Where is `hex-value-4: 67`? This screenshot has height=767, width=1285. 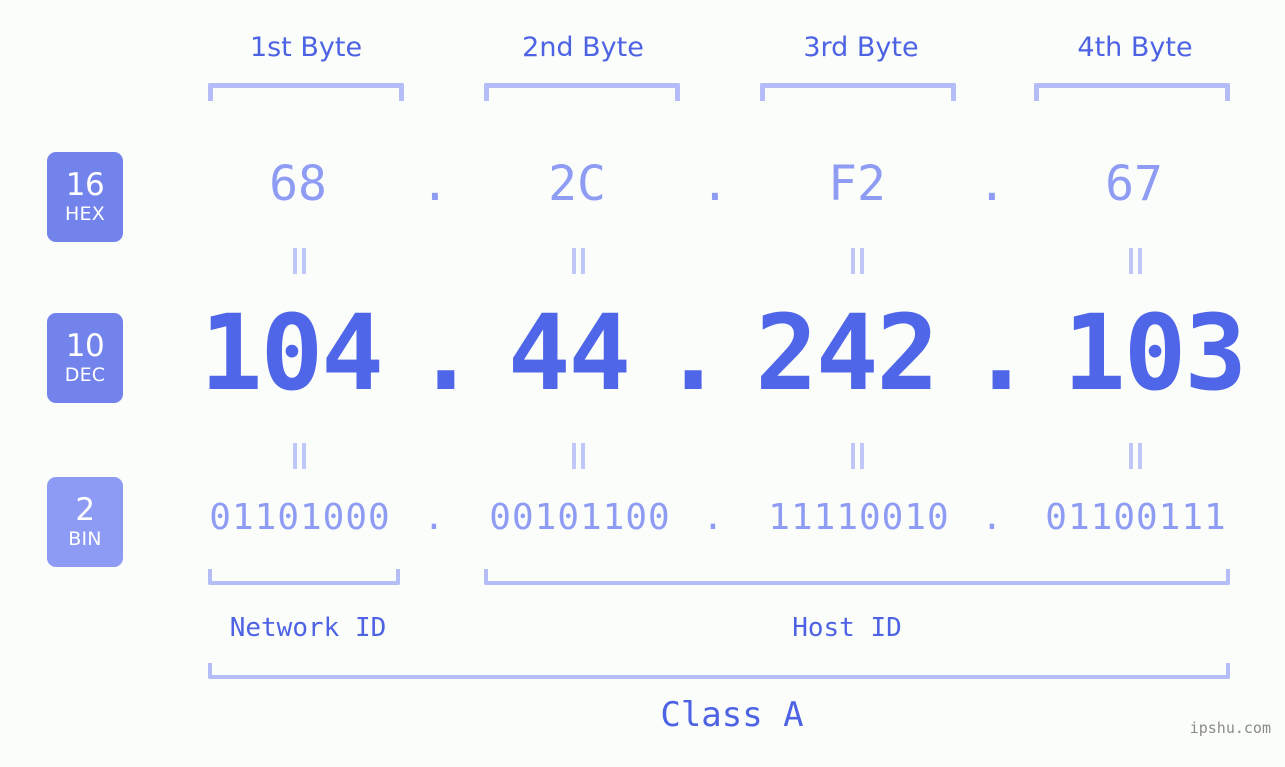
hex-value-4: 67 is located at coordinates (1134, 184).